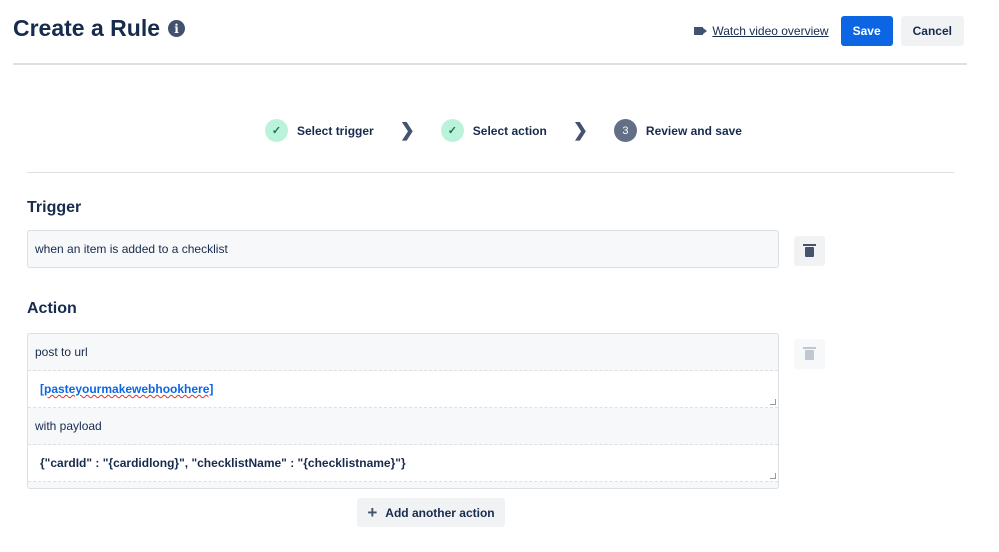 The height and width of the screenshot is (552, 999). I want to click on trigger-heading: Trigger, so click(54, 207).